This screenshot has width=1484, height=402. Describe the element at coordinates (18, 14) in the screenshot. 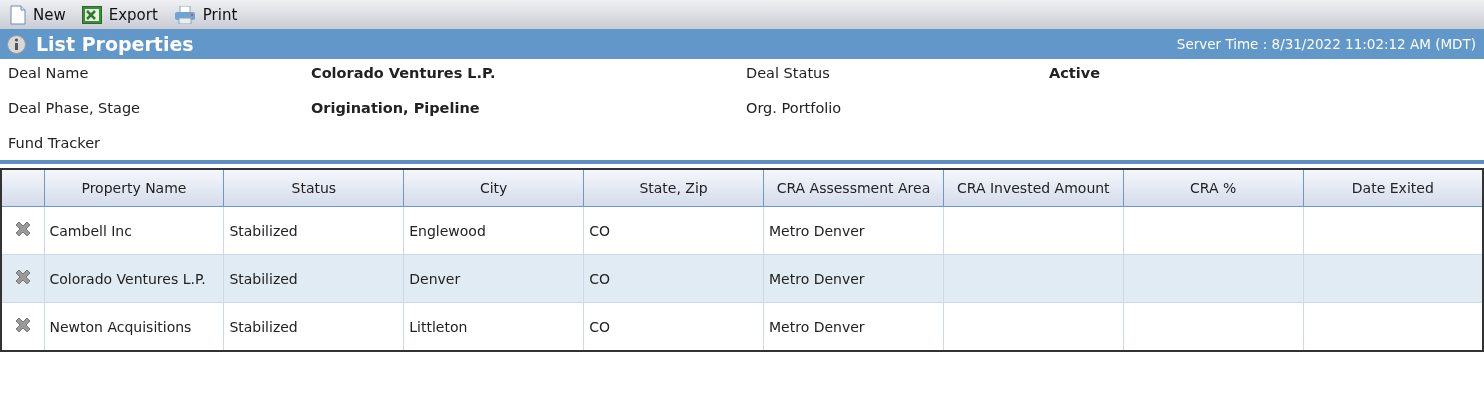

I see `document-icon` at that location.